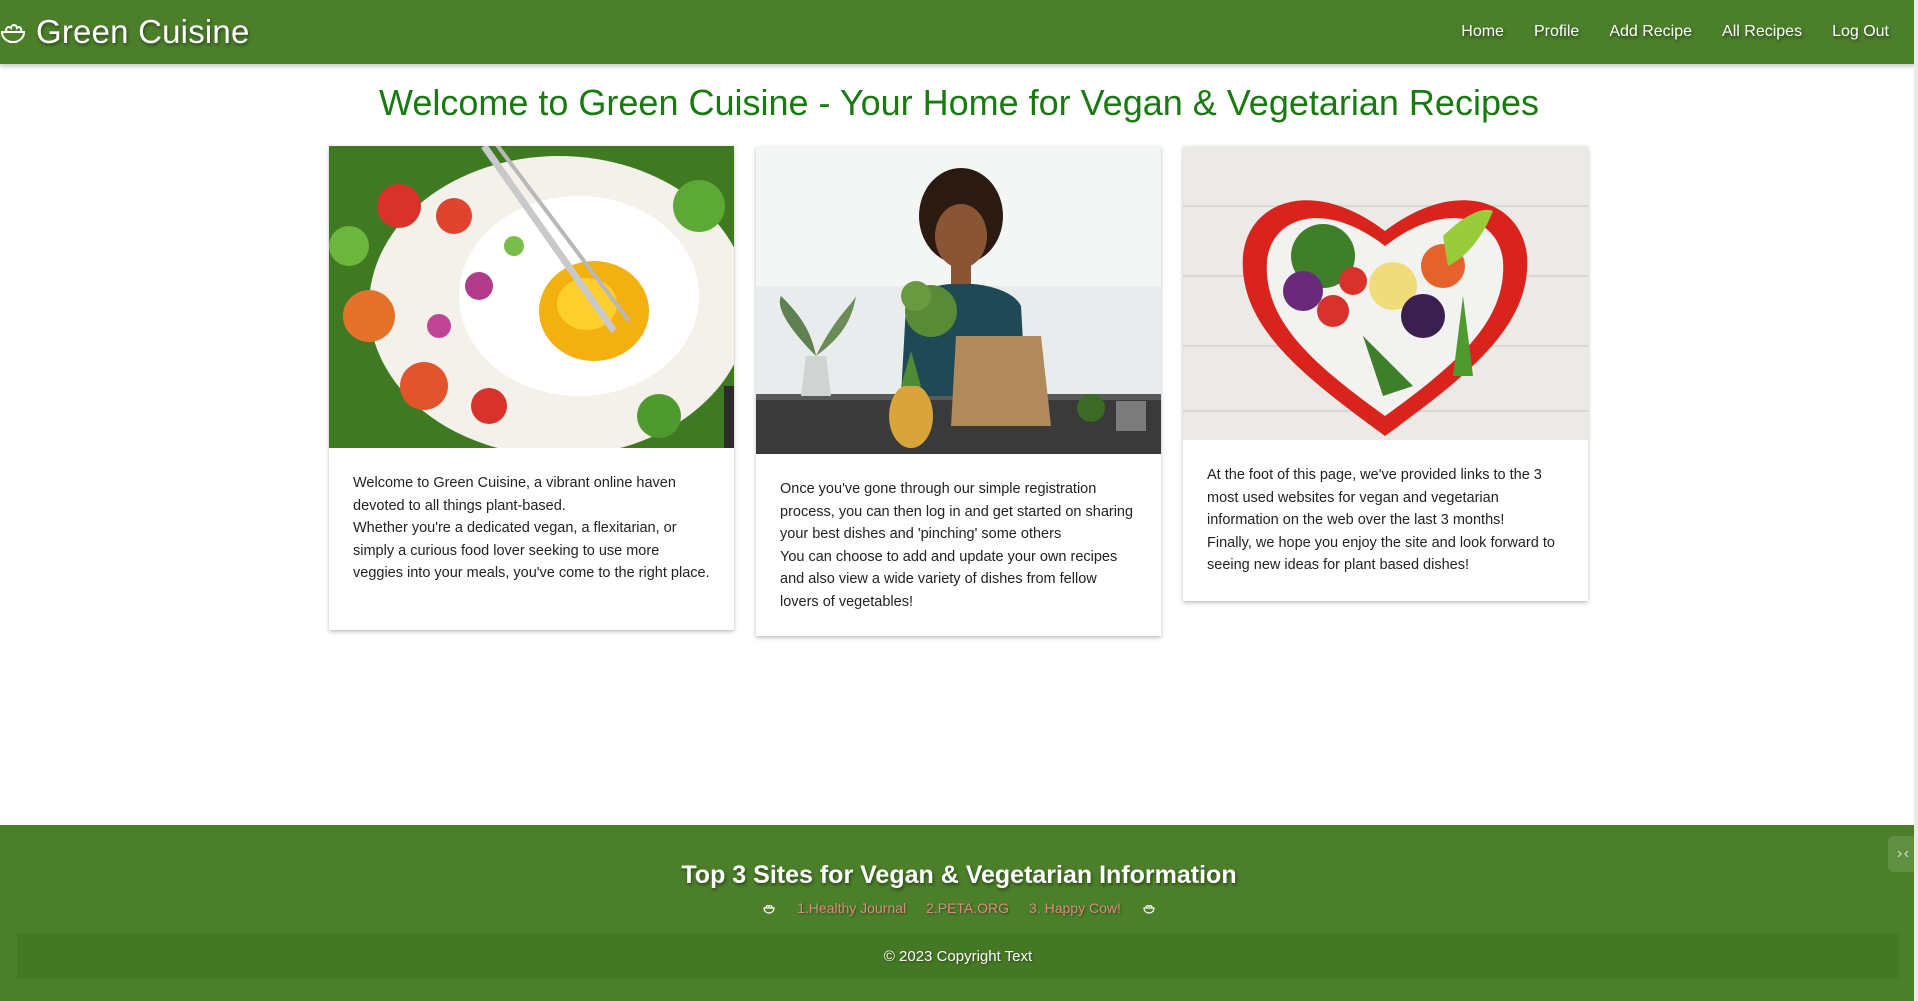 The image size is (1918, 1001). I want to click on brand-title: Green Cuisine, so click(143, 31).